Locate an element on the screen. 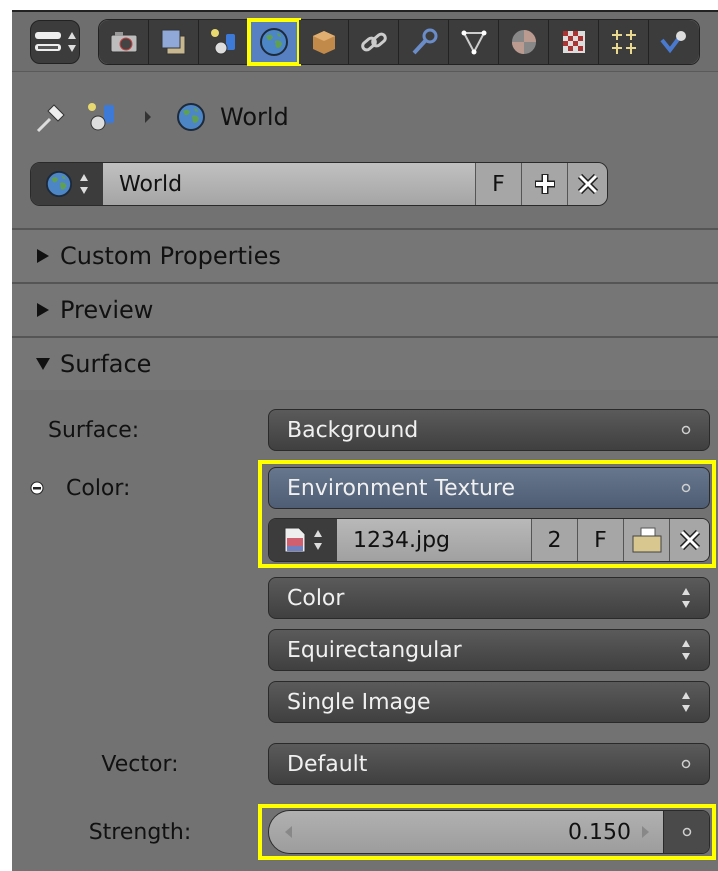 The height and width of the screenshot is (871, 718). panel-header: Surface is located at coordinates (365, 364).